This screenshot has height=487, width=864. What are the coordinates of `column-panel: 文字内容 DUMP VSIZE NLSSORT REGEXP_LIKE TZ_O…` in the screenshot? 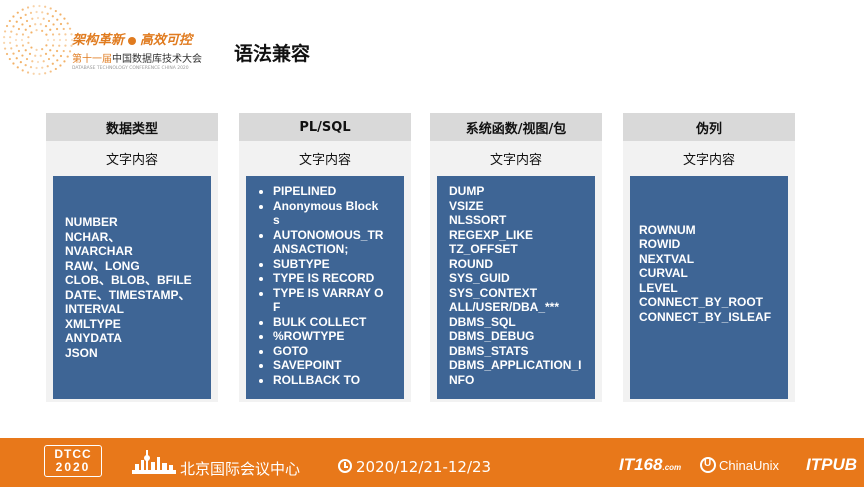 It's located at (516, 271).